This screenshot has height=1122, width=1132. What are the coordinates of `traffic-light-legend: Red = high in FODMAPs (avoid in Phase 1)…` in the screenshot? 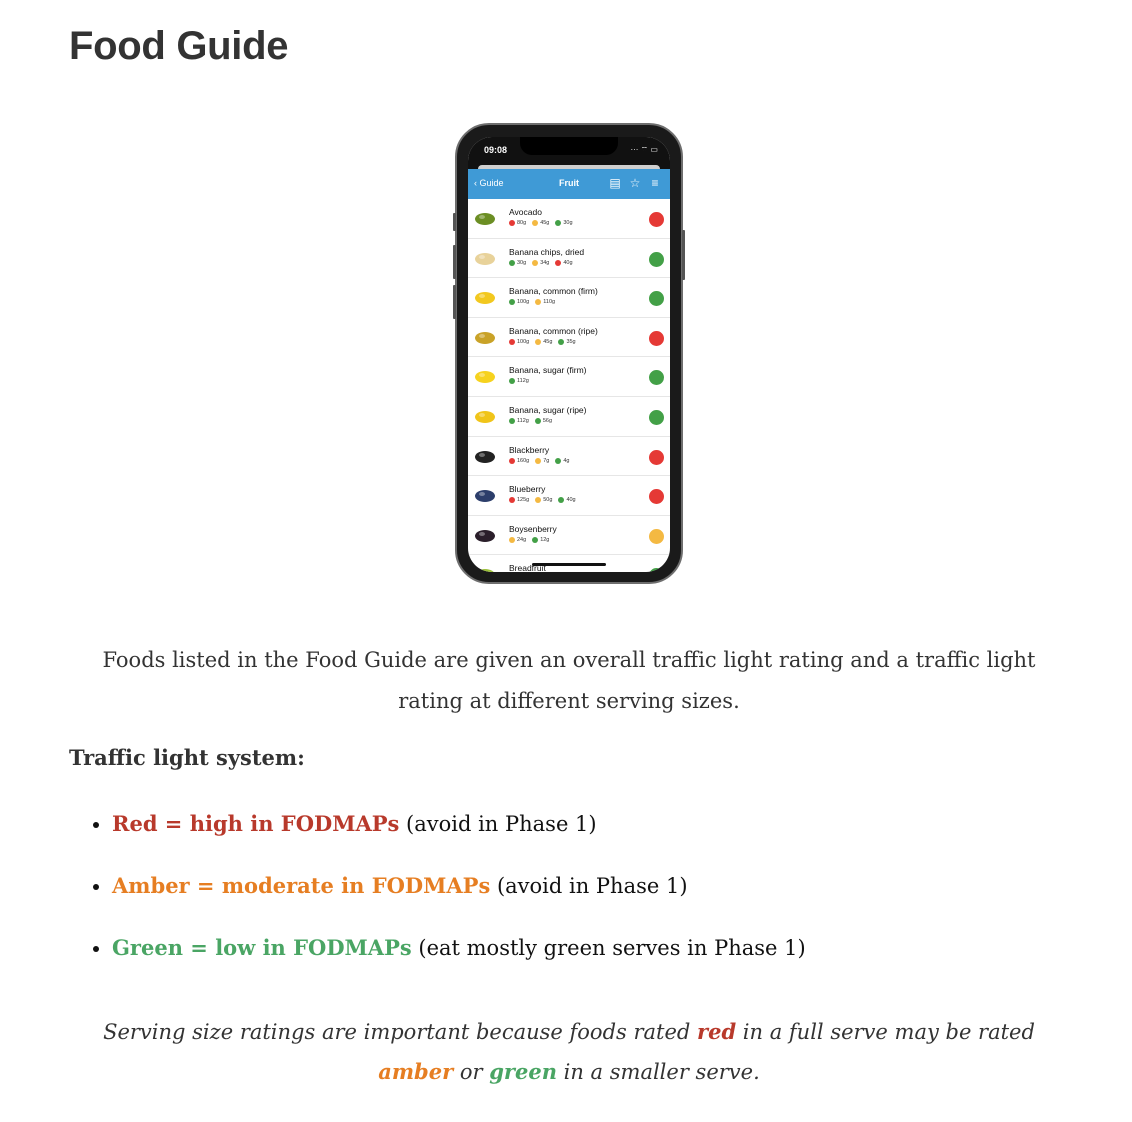 It's located at (437, 891).